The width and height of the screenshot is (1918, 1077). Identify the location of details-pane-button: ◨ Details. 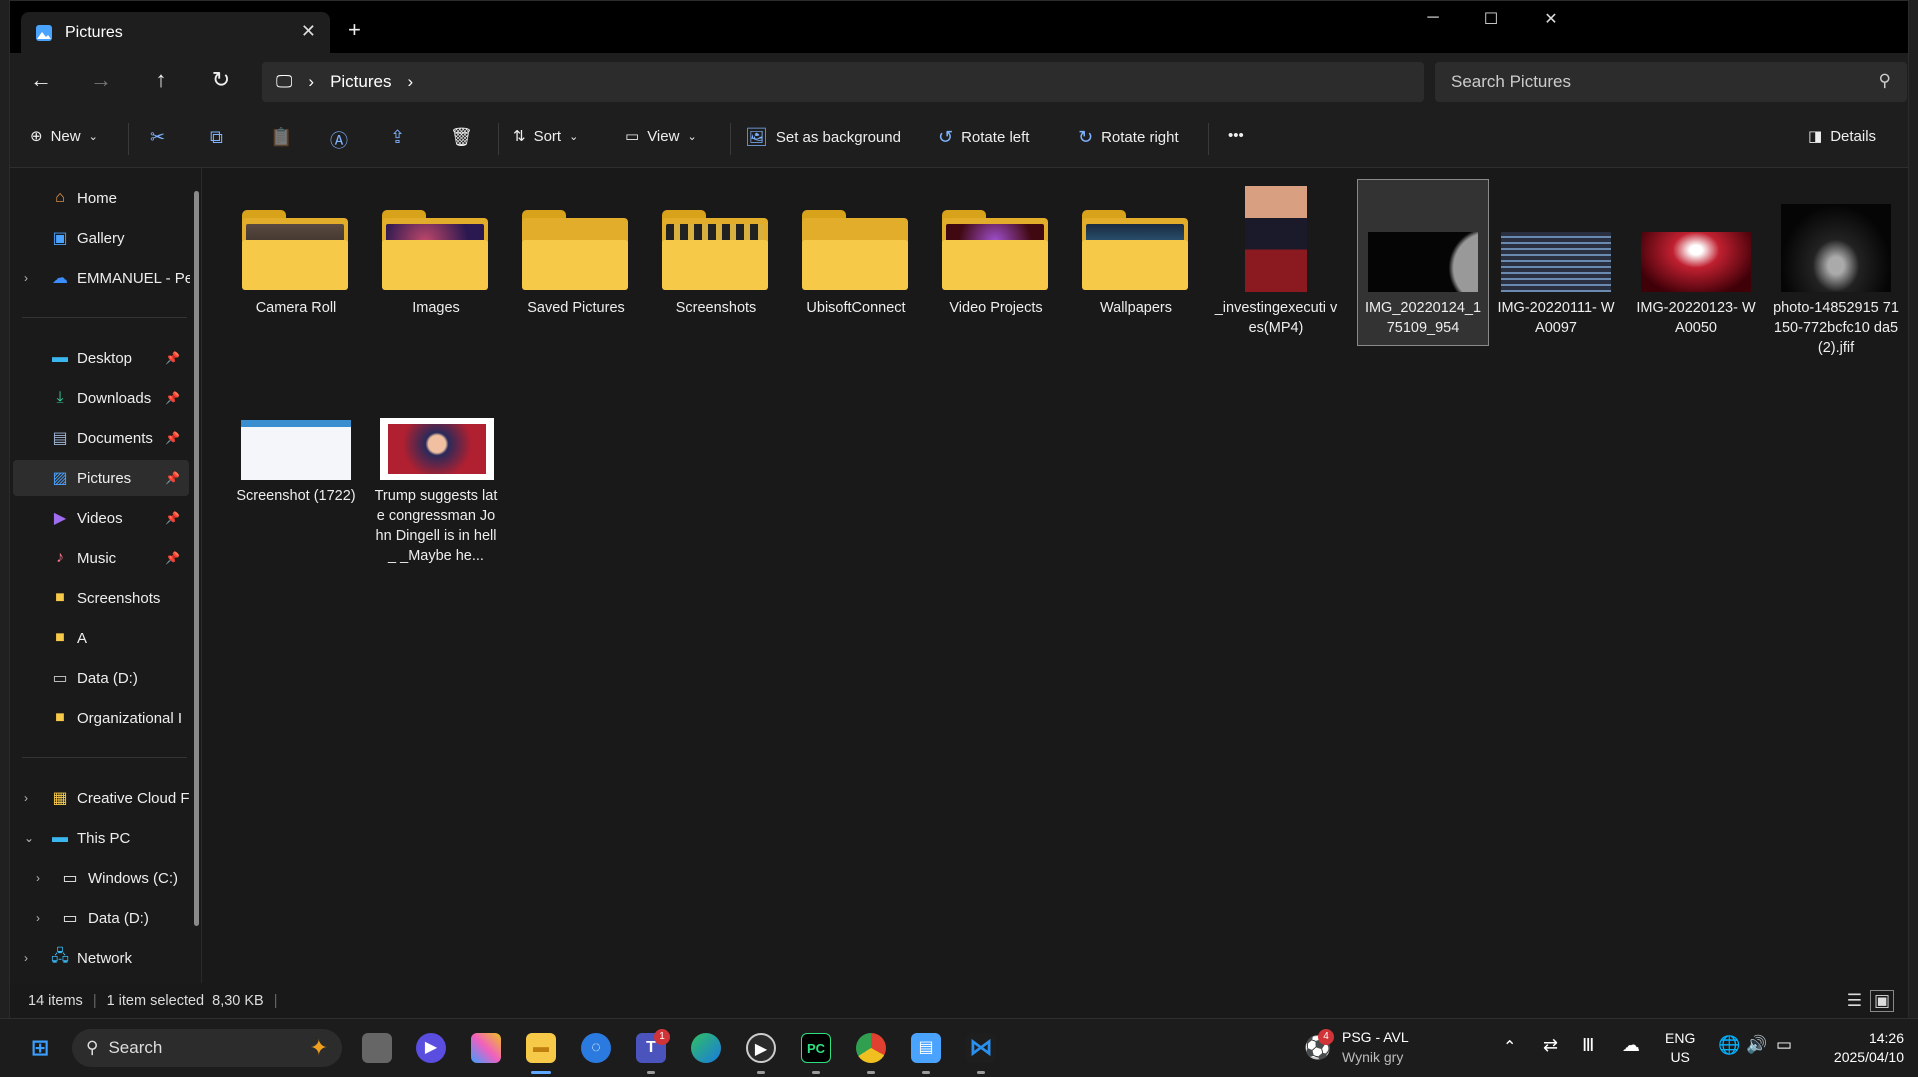
(1842, 136).